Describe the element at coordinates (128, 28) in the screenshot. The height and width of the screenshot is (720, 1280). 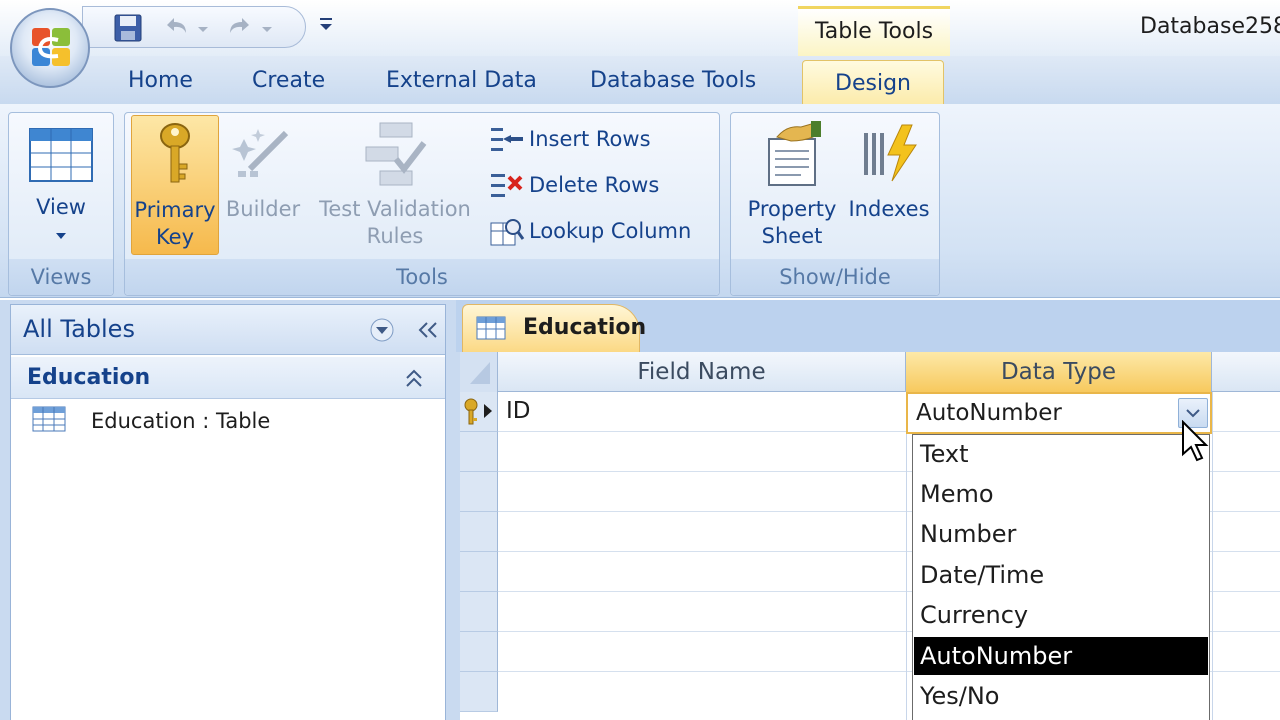
I see `save-icon` at that location.